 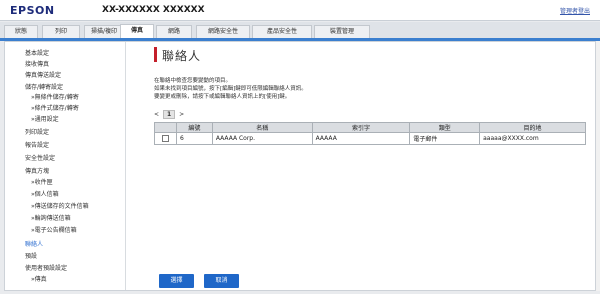 What do you see at coordinates (230, 89) in the screenshot?
I see `description-line-2: 如果未找到項目編號，按下[編輯]鍵即可低限編輯聯絡人資訊。` at bounding box center [230, 89].